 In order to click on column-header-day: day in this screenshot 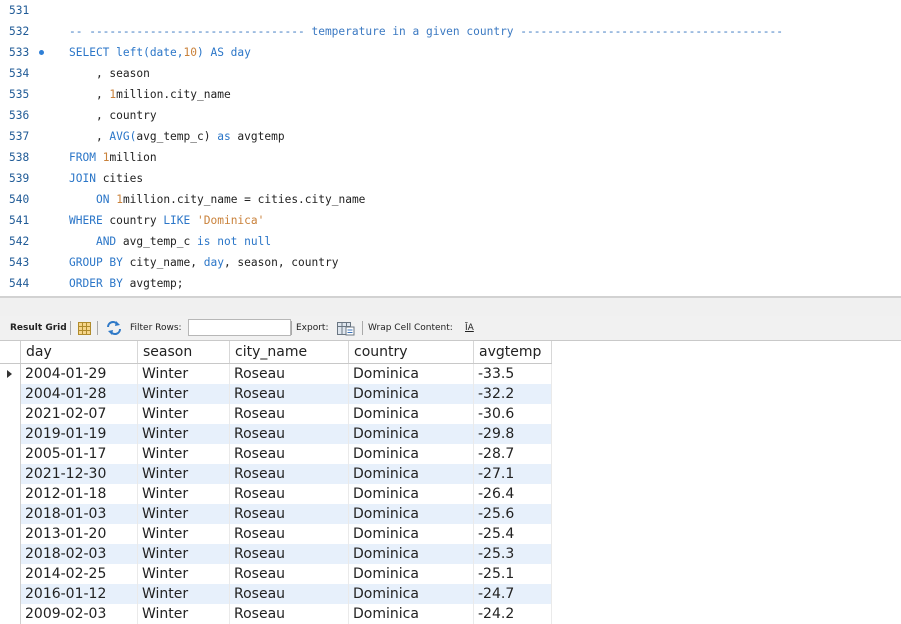, I will do `click(79, 352)`.